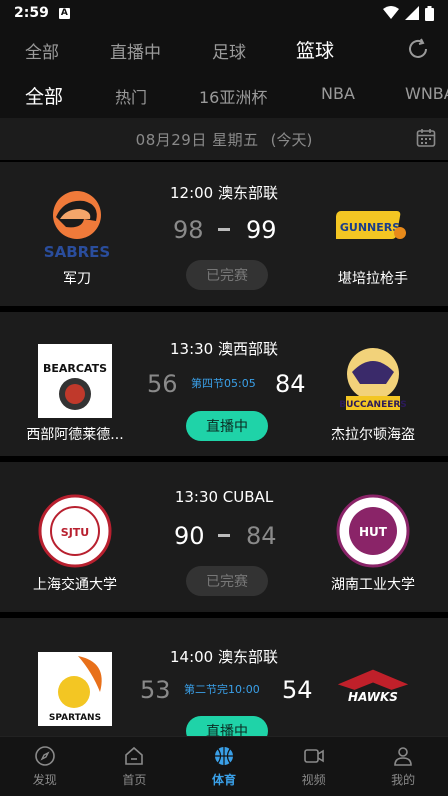 This screenshot has height=796, width=448. Describe the element at coordinates (418, 49) in the screenshot. I see `refresh-icon` at that location.